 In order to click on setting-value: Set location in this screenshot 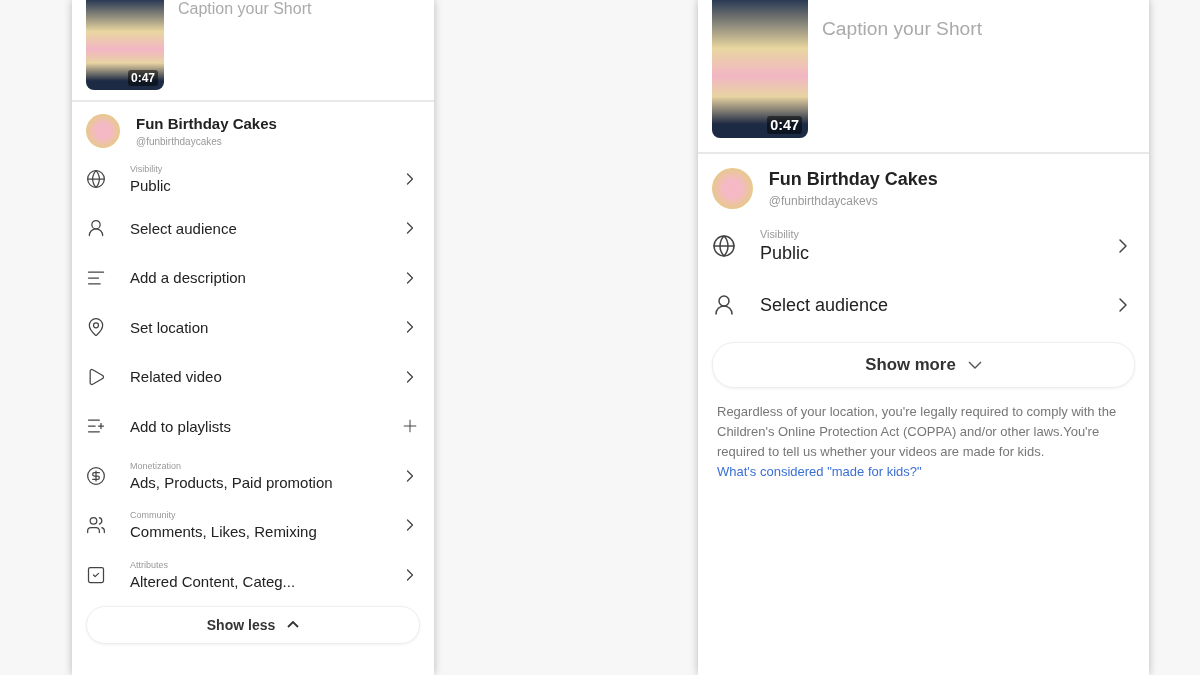, I will do `click(253, 327)`.